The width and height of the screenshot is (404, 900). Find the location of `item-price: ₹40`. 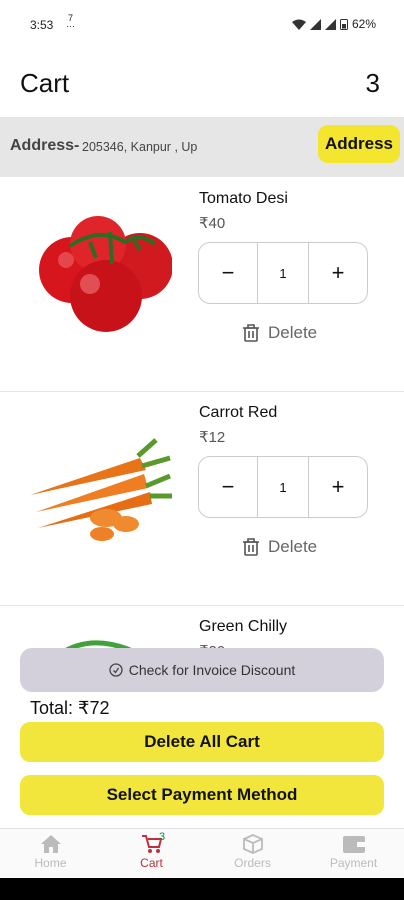

item-price: ₹40 is located at coordinates (212, 223).